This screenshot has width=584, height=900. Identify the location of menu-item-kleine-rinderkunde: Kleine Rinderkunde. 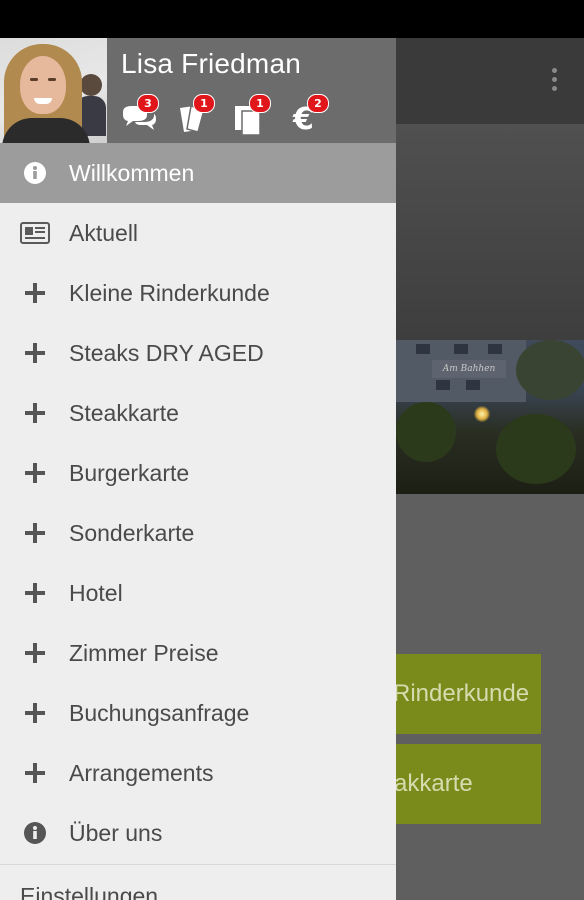
(198, 293).